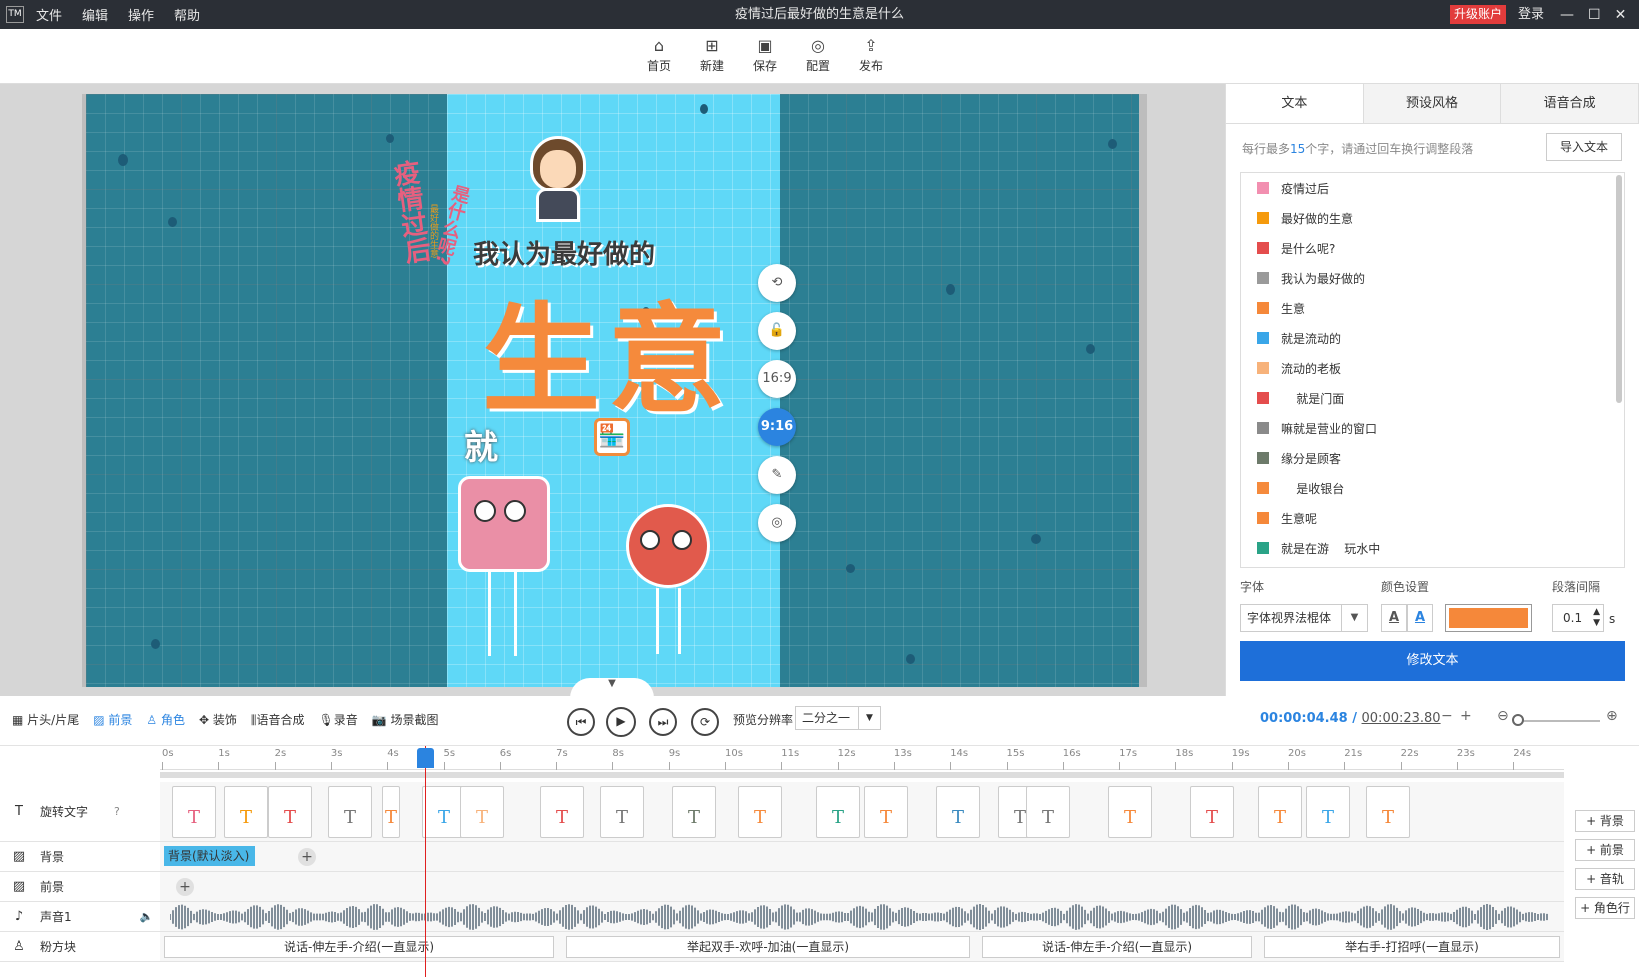 The height and width of the screenshot is (977, 1639). Describe the element at coordinates (1432, 368) in the screenshot. I see `text-list-item: 流动的老板` at that location.